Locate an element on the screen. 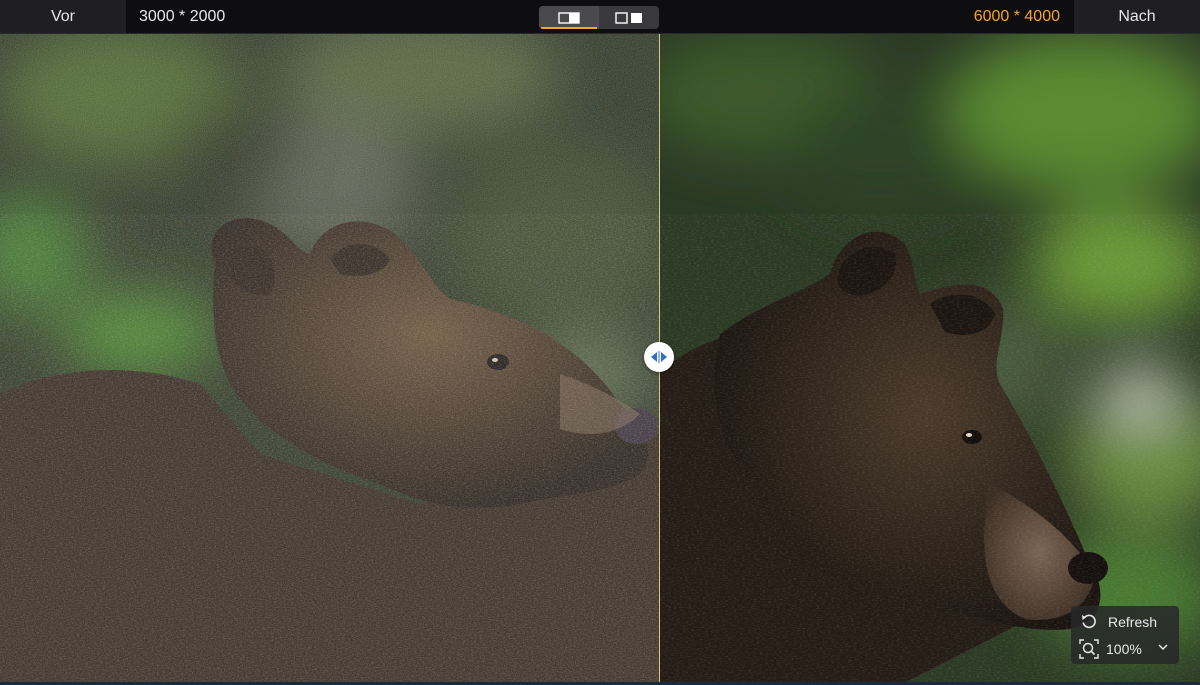  view-controls-panel: Refresh 100% is located at coordinates (1125, 635).